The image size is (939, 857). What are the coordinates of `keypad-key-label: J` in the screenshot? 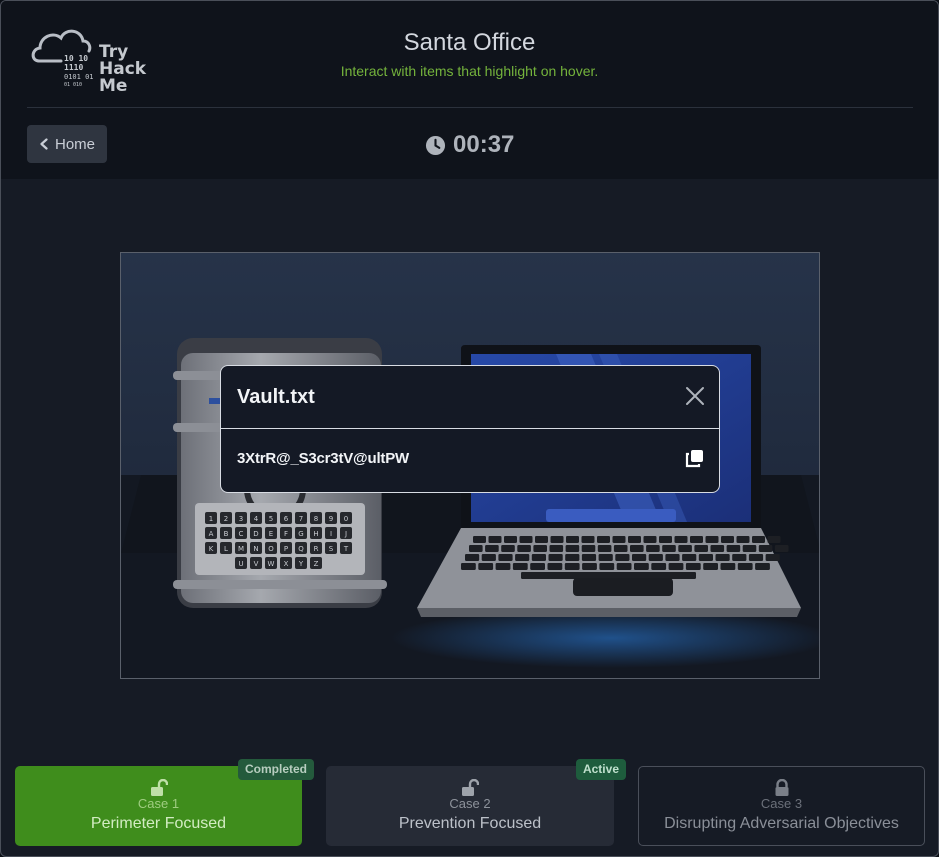 It's located at (345, 534).